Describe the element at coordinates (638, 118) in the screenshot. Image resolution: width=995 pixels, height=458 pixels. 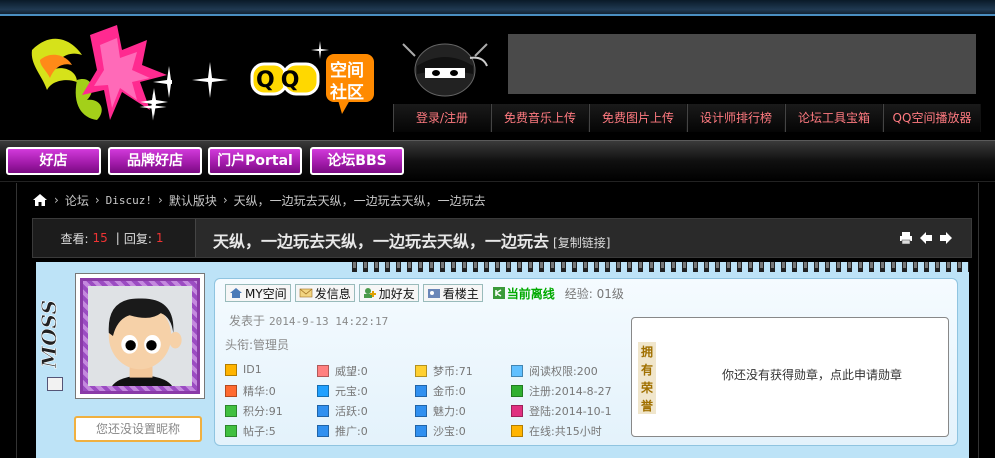
I see `topnav-image-upload: 免费图片上传` at that location.